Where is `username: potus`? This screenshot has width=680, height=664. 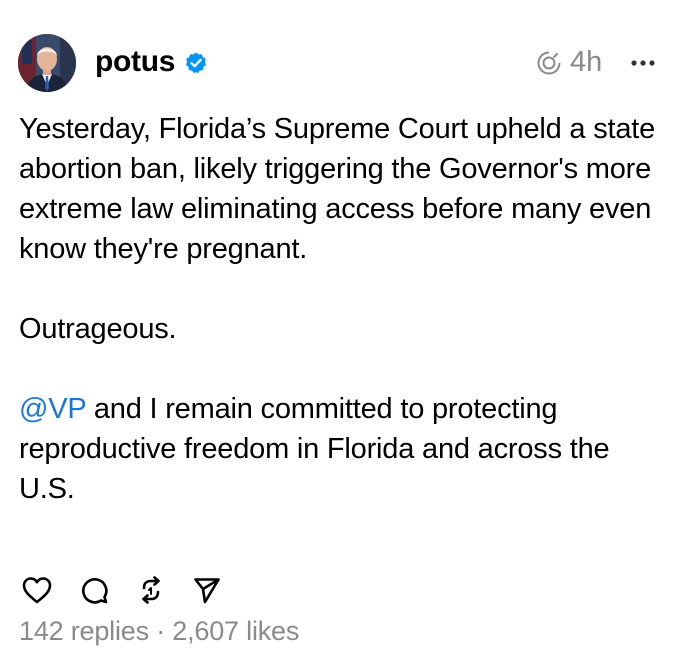 username: potus is located at coordinates (135, 62).